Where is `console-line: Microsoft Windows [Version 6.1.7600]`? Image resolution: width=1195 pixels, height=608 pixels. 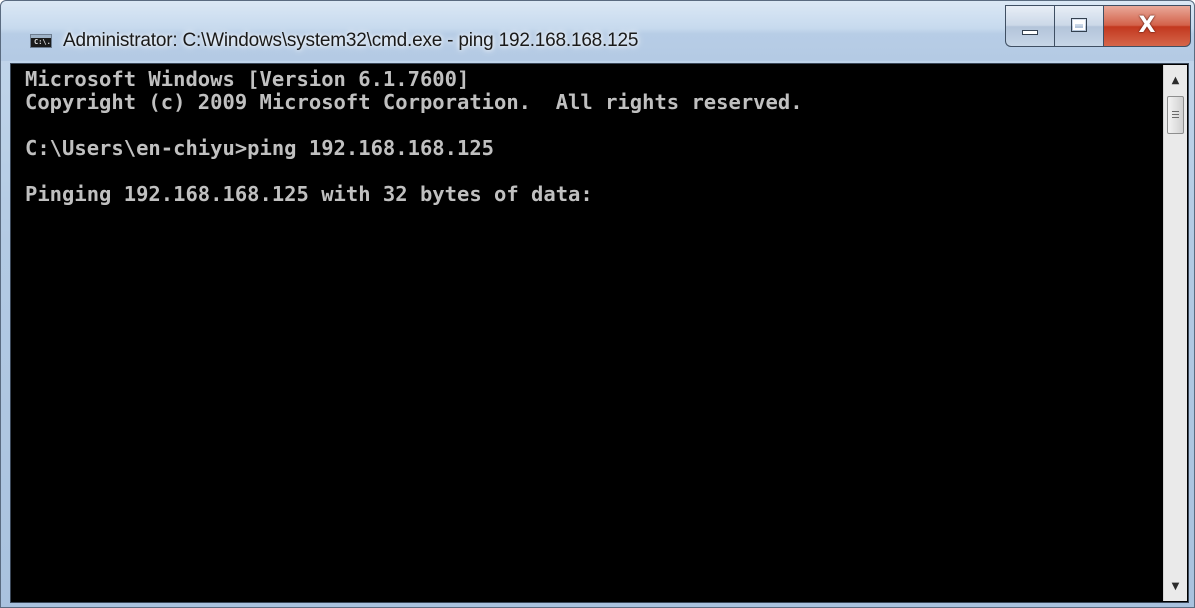
console-line: Microsoft Windows [Version 6.1.7600] is located at coordinates (247, 79).